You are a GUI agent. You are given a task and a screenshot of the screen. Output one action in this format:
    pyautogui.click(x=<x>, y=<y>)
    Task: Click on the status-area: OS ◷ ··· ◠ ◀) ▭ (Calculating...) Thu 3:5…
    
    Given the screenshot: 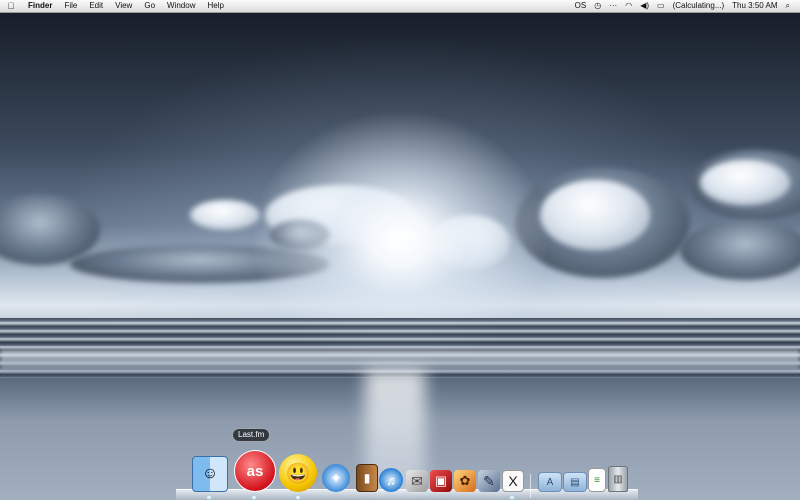 What is the action you would take?
    pyautogui.click(x=685, y=6)
    